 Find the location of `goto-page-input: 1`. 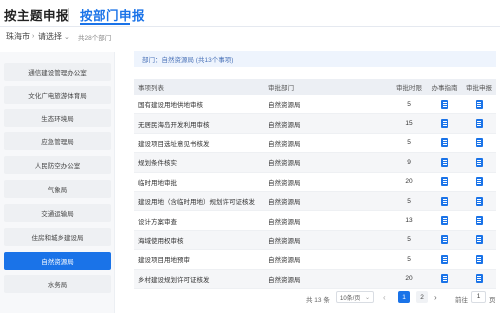

goto-page-input: 1 is located at coordinates (478, 297).